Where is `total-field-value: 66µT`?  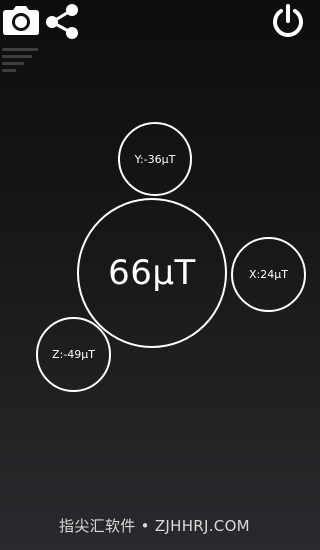 total-field-value: 66µT is located at coordinates (152, 273).